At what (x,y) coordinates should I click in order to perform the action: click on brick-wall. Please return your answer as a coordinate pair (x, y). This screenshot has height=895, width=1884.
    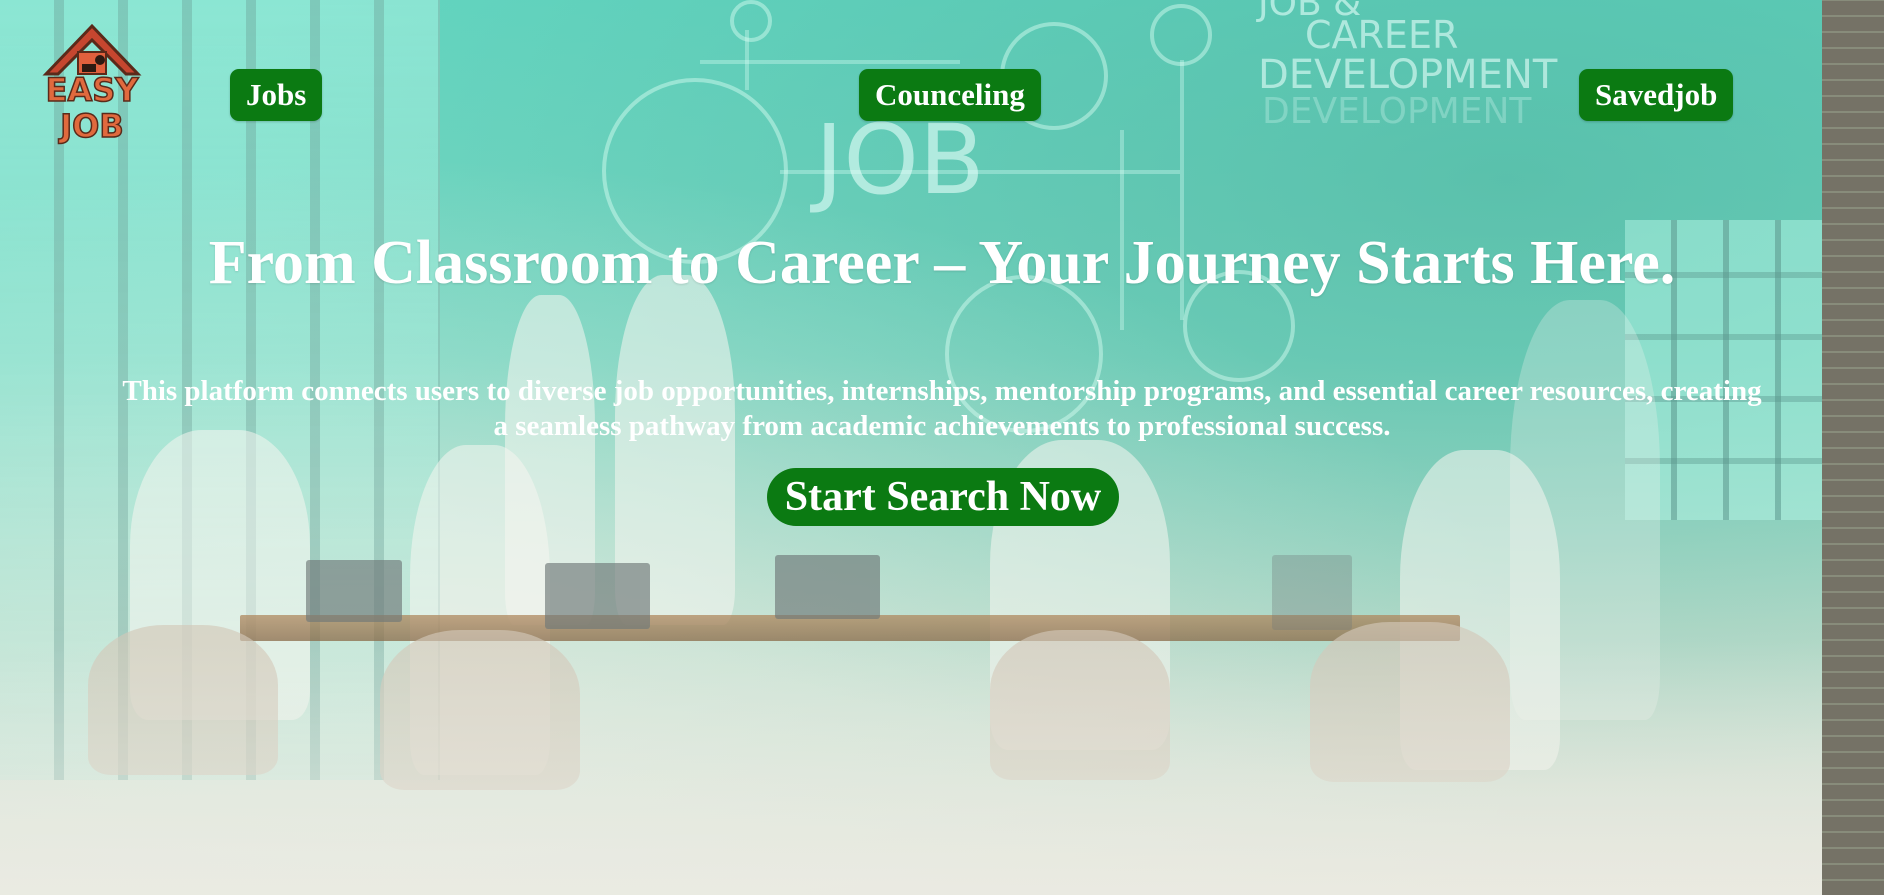
    Looking at the image, I should click on (1853, 447).